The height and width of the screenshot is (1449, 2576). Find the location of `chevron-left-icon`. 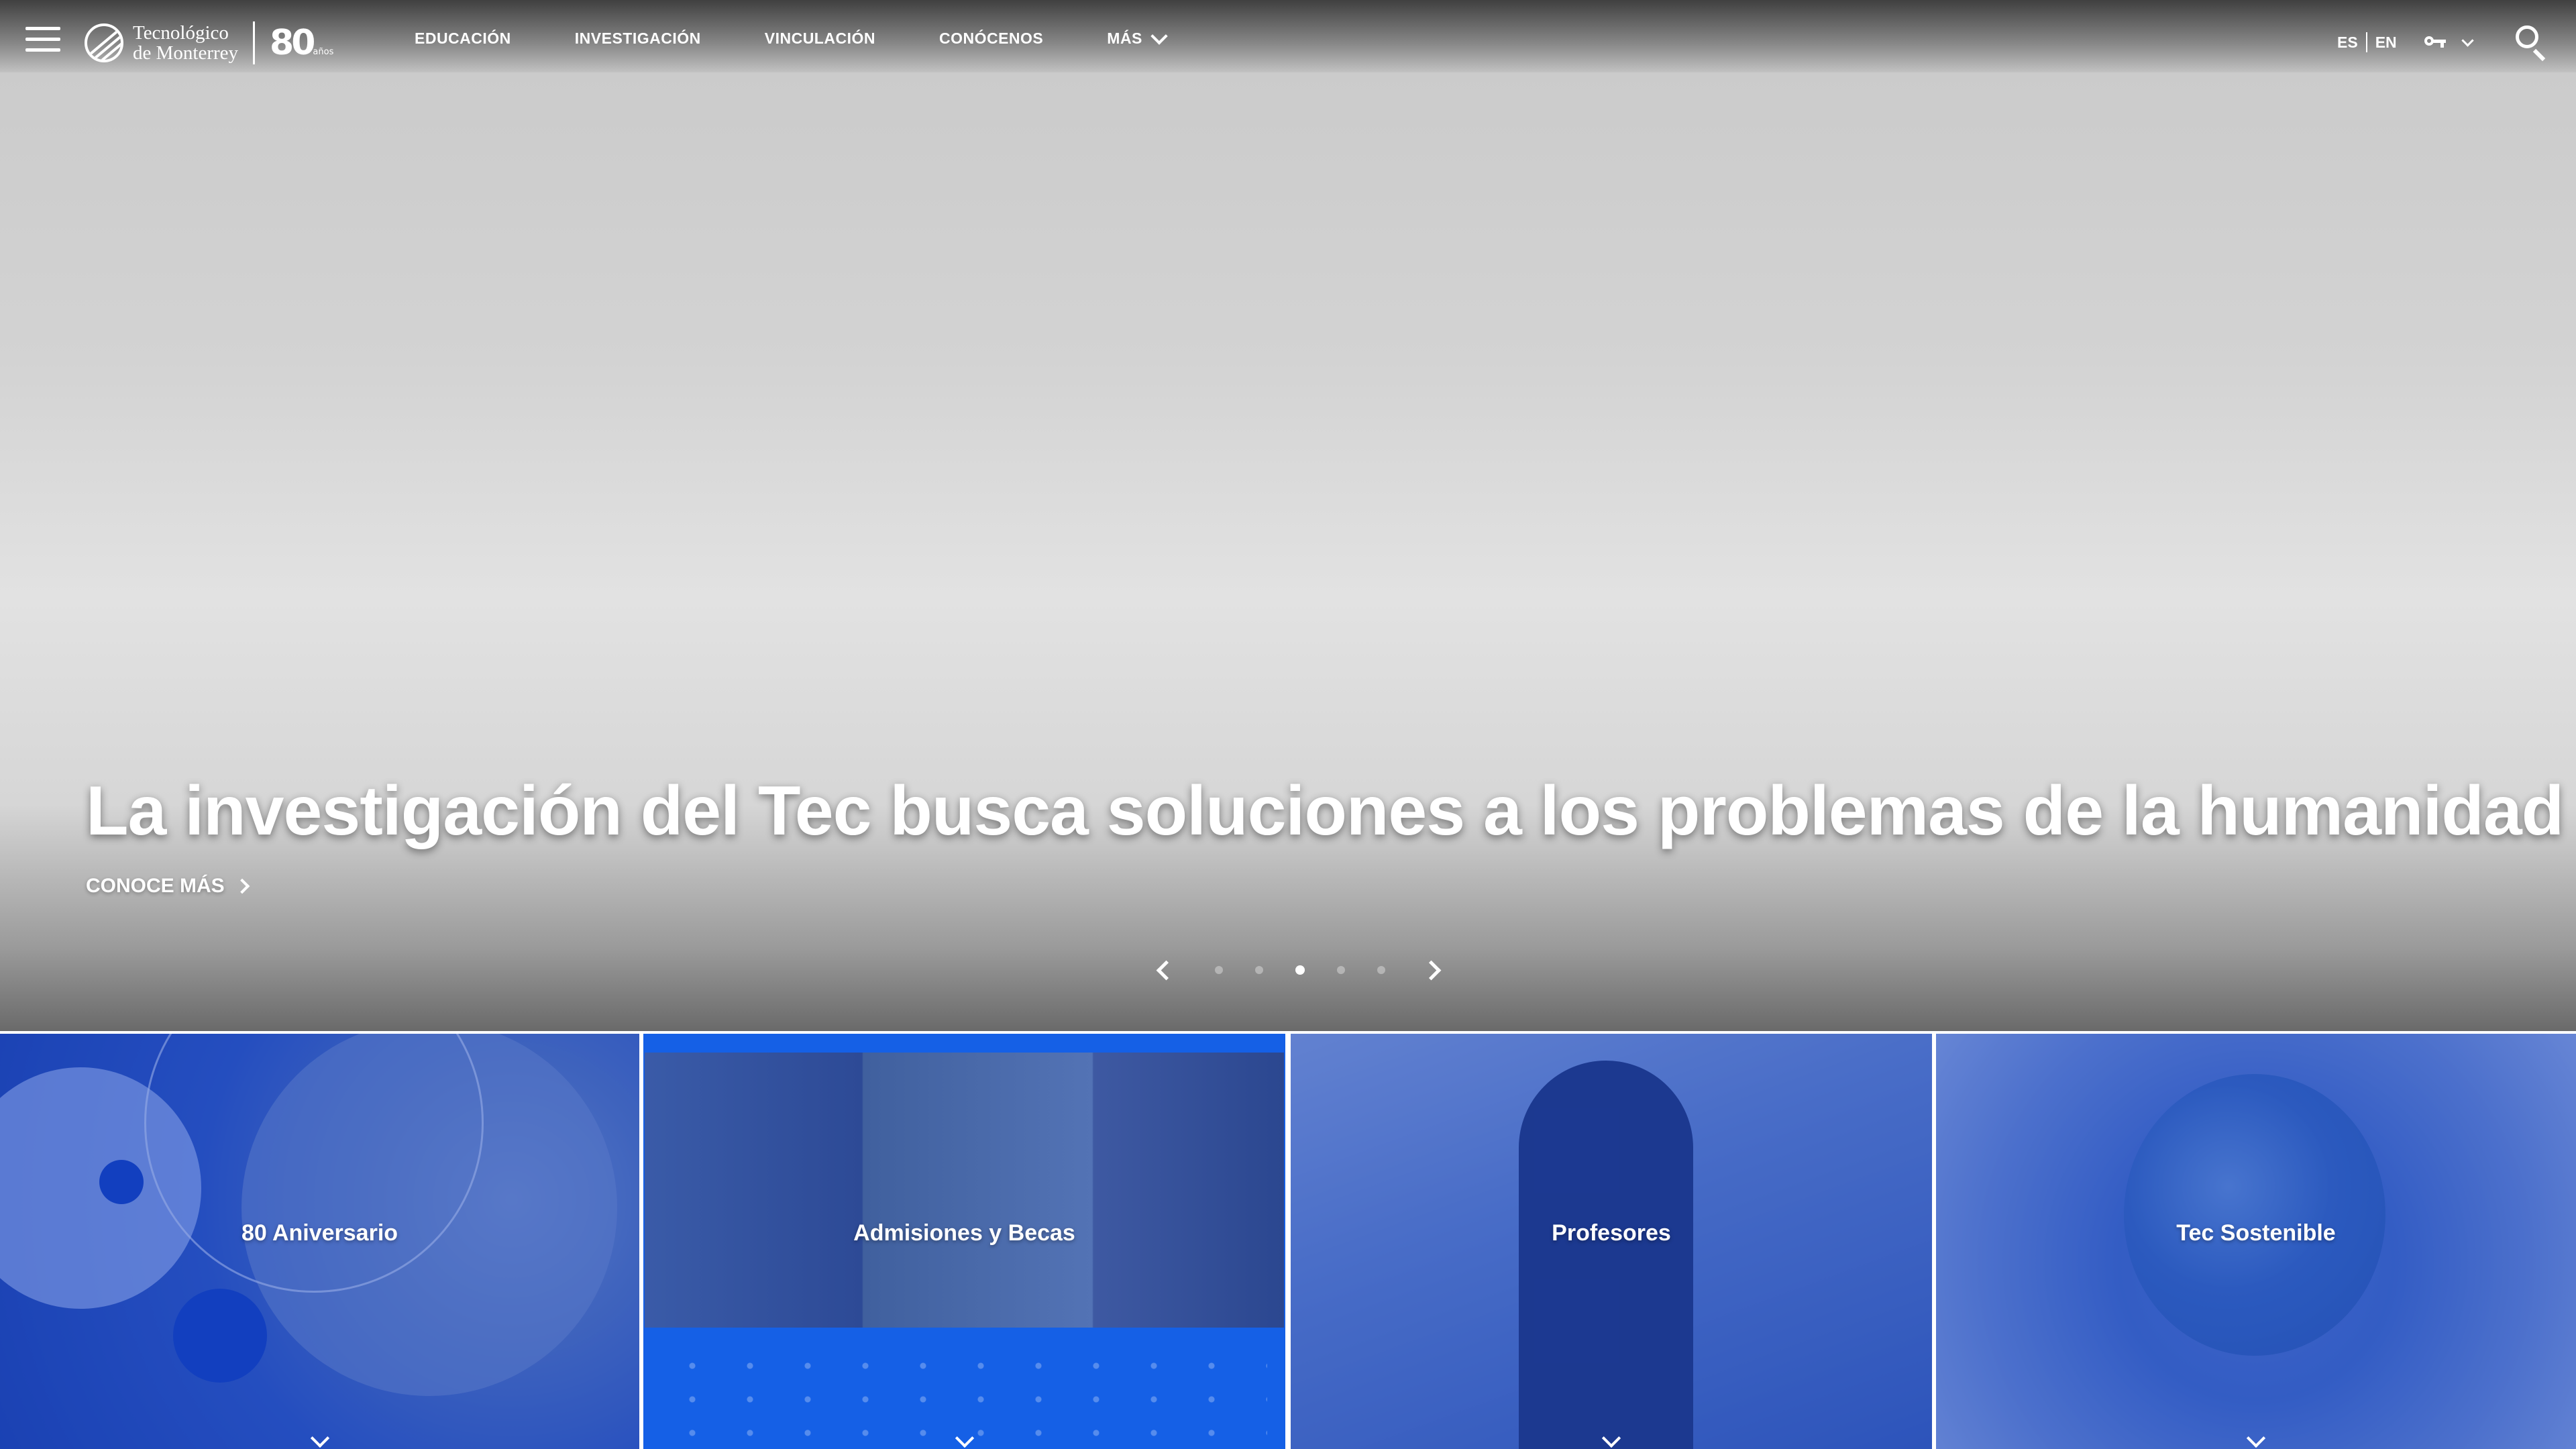

chevron-left-icon is located at coordinates (1166, 970).